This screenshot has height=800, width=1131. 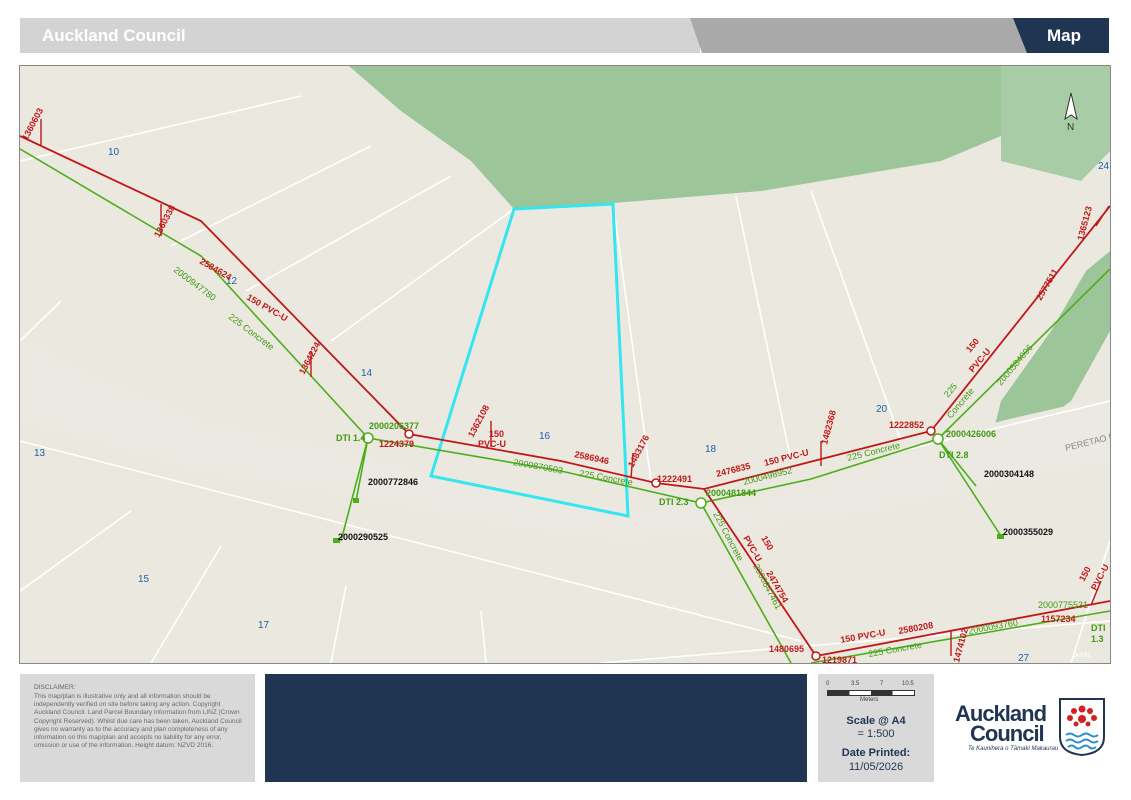 What do you see at coordinates (876, 734) in the screenshot?
I see `scale-value: = 1:500` at bounding box center [876, 734].